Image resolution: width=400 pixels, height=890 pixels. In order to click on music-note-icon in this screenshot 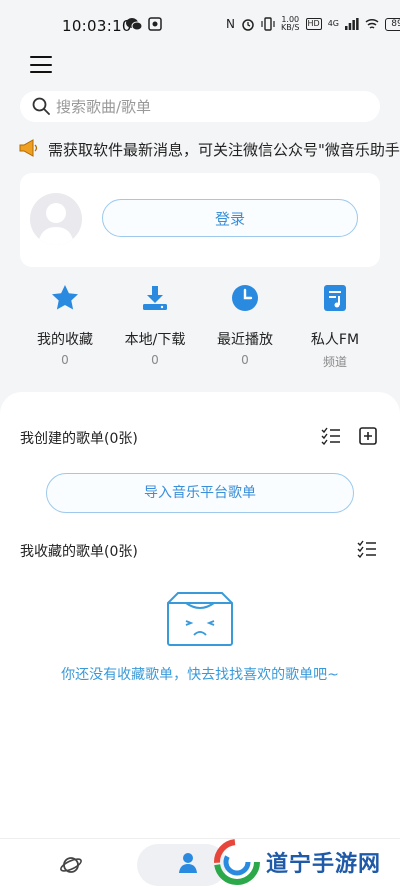, I will do `click(335, 298)`.